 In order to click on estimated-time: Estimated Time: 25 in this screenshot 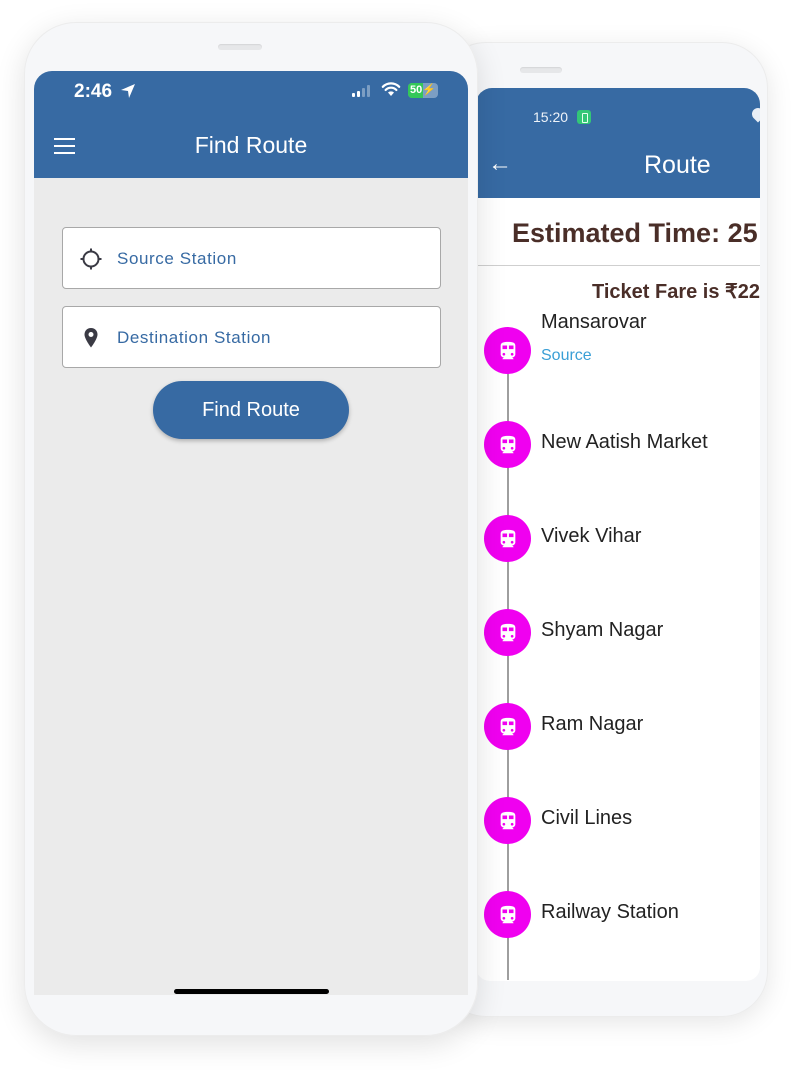, I will do `click(635, 233)`.